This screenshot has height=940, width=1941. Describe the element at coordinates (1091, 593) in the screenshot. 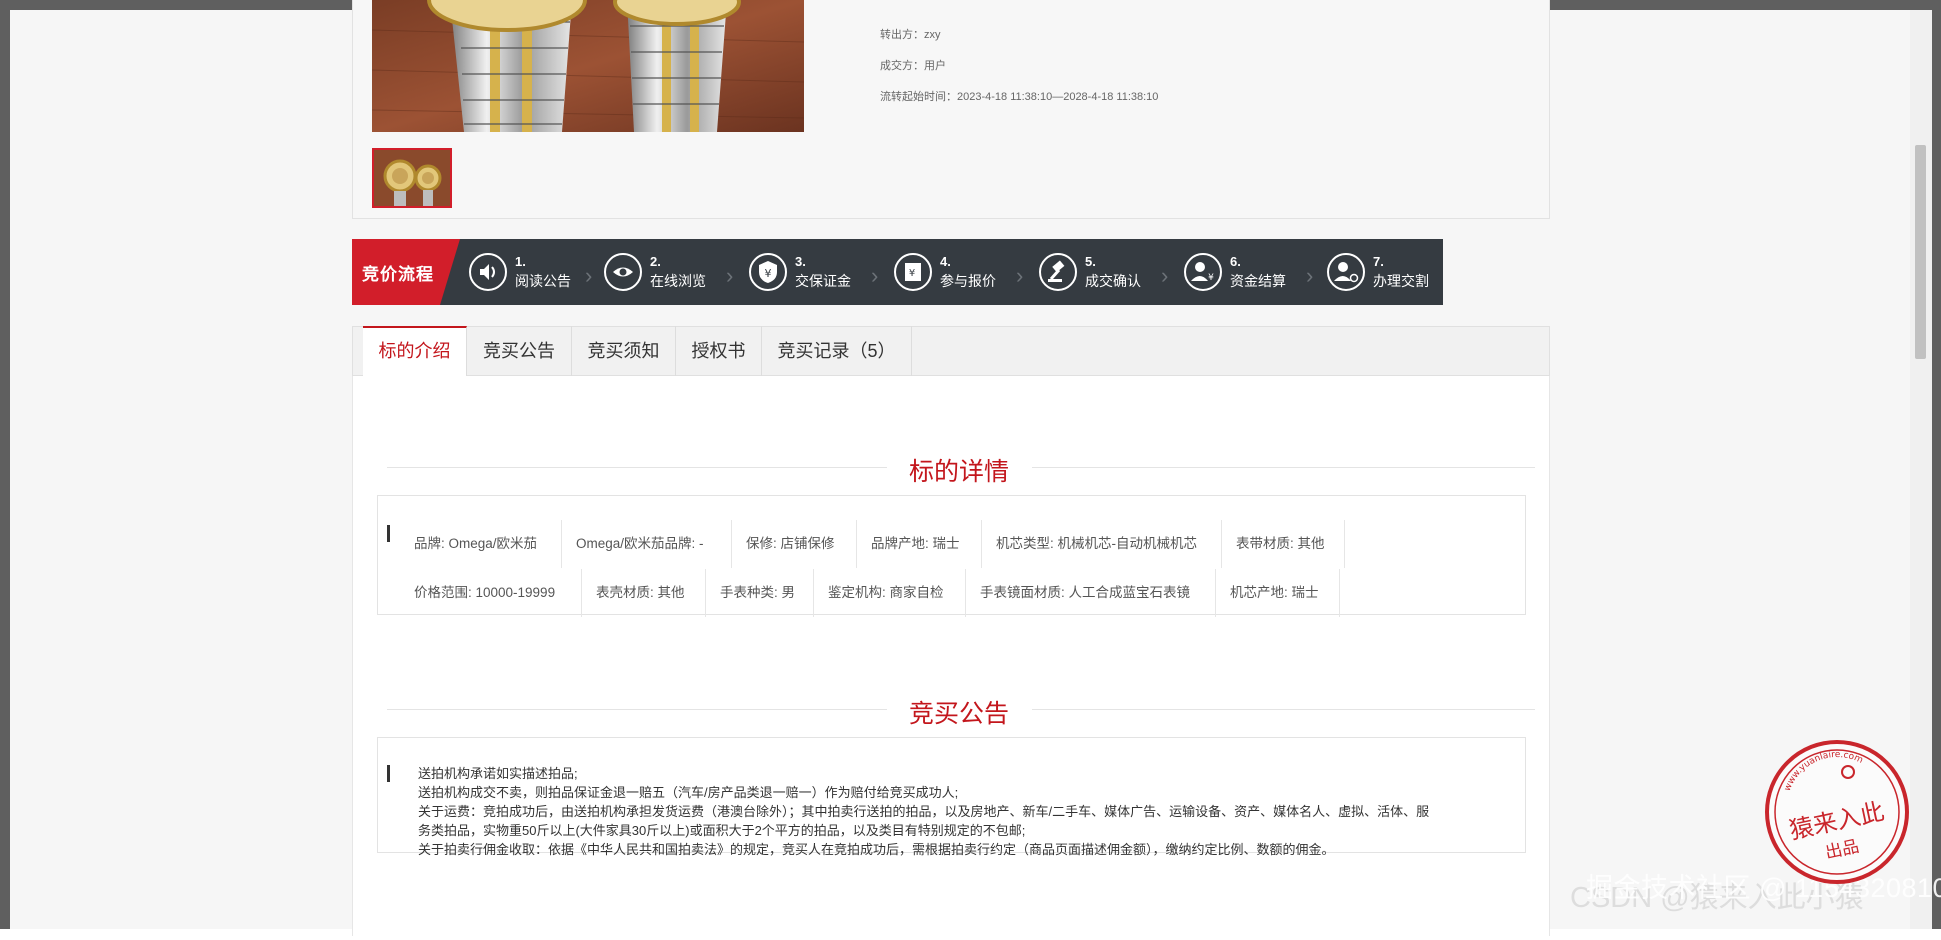

I see `attribute-item: 手表镜面材质: 人工合成蓝宝石表镜` at that location.